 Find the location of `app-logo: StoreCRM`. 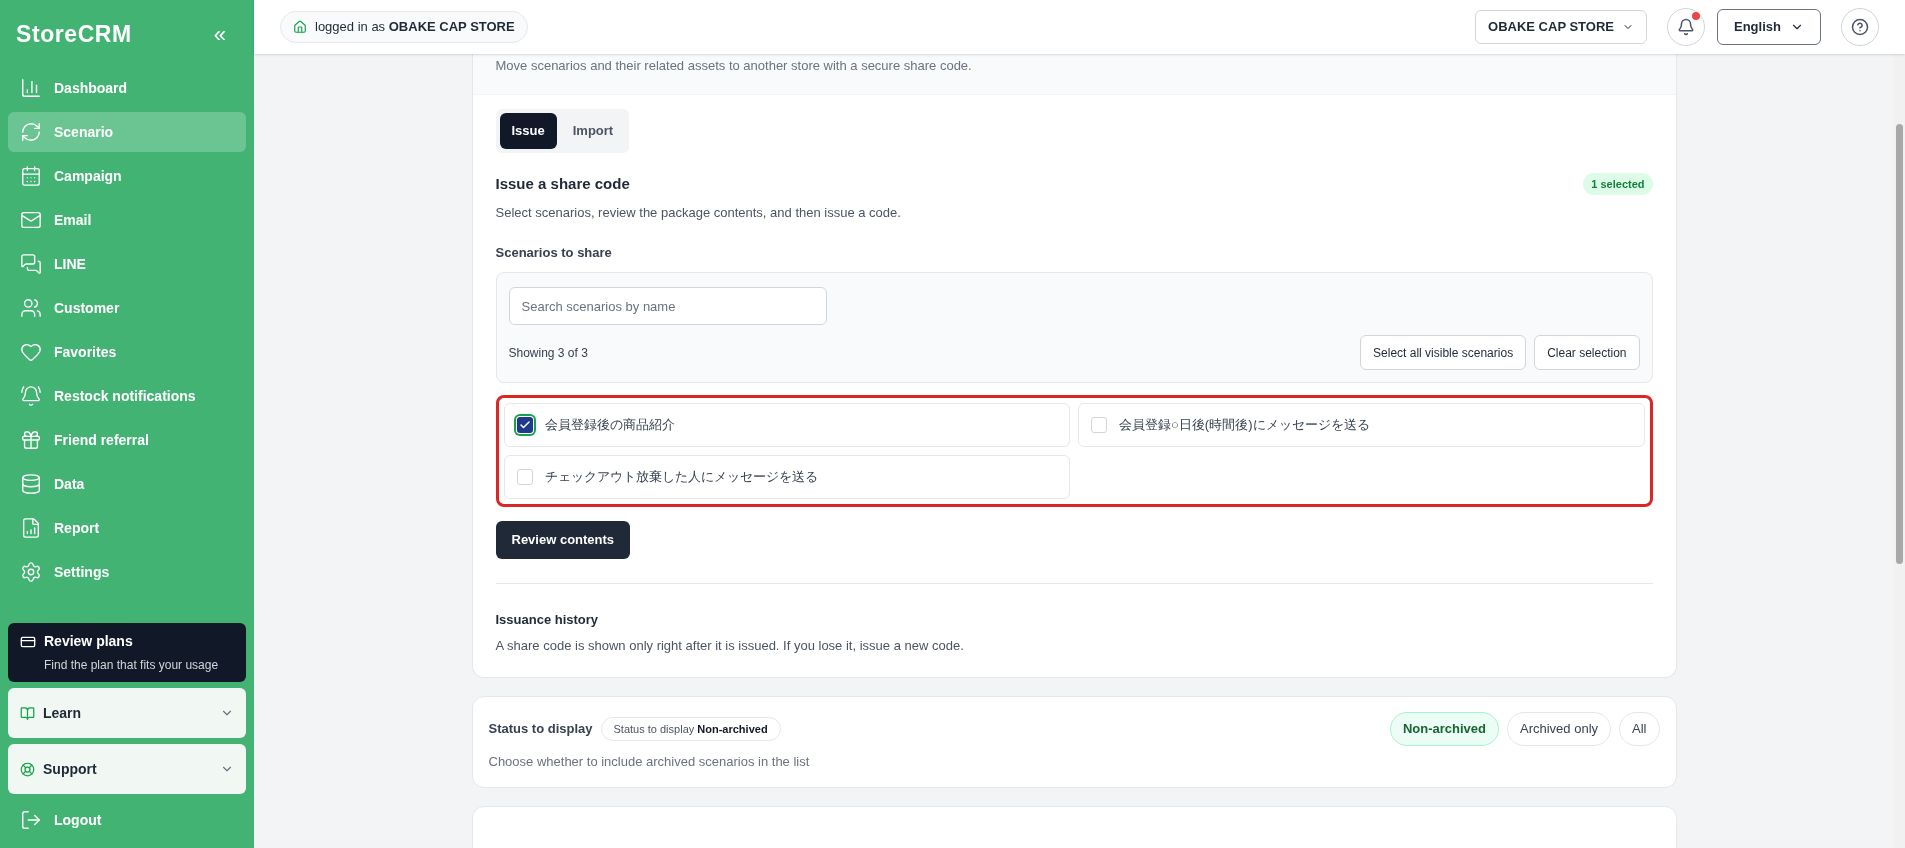

app-logo: StoreCRM is located at coordinates (74, 34).